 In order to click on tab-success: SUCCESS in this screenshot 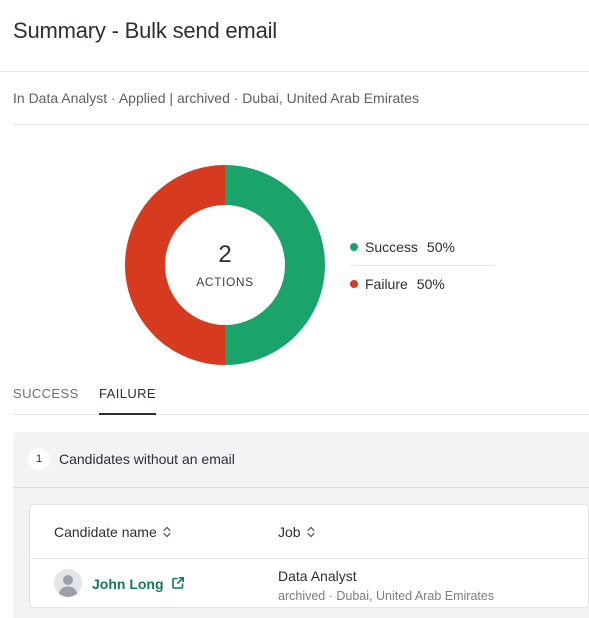, I will do `click(46, 399)`.